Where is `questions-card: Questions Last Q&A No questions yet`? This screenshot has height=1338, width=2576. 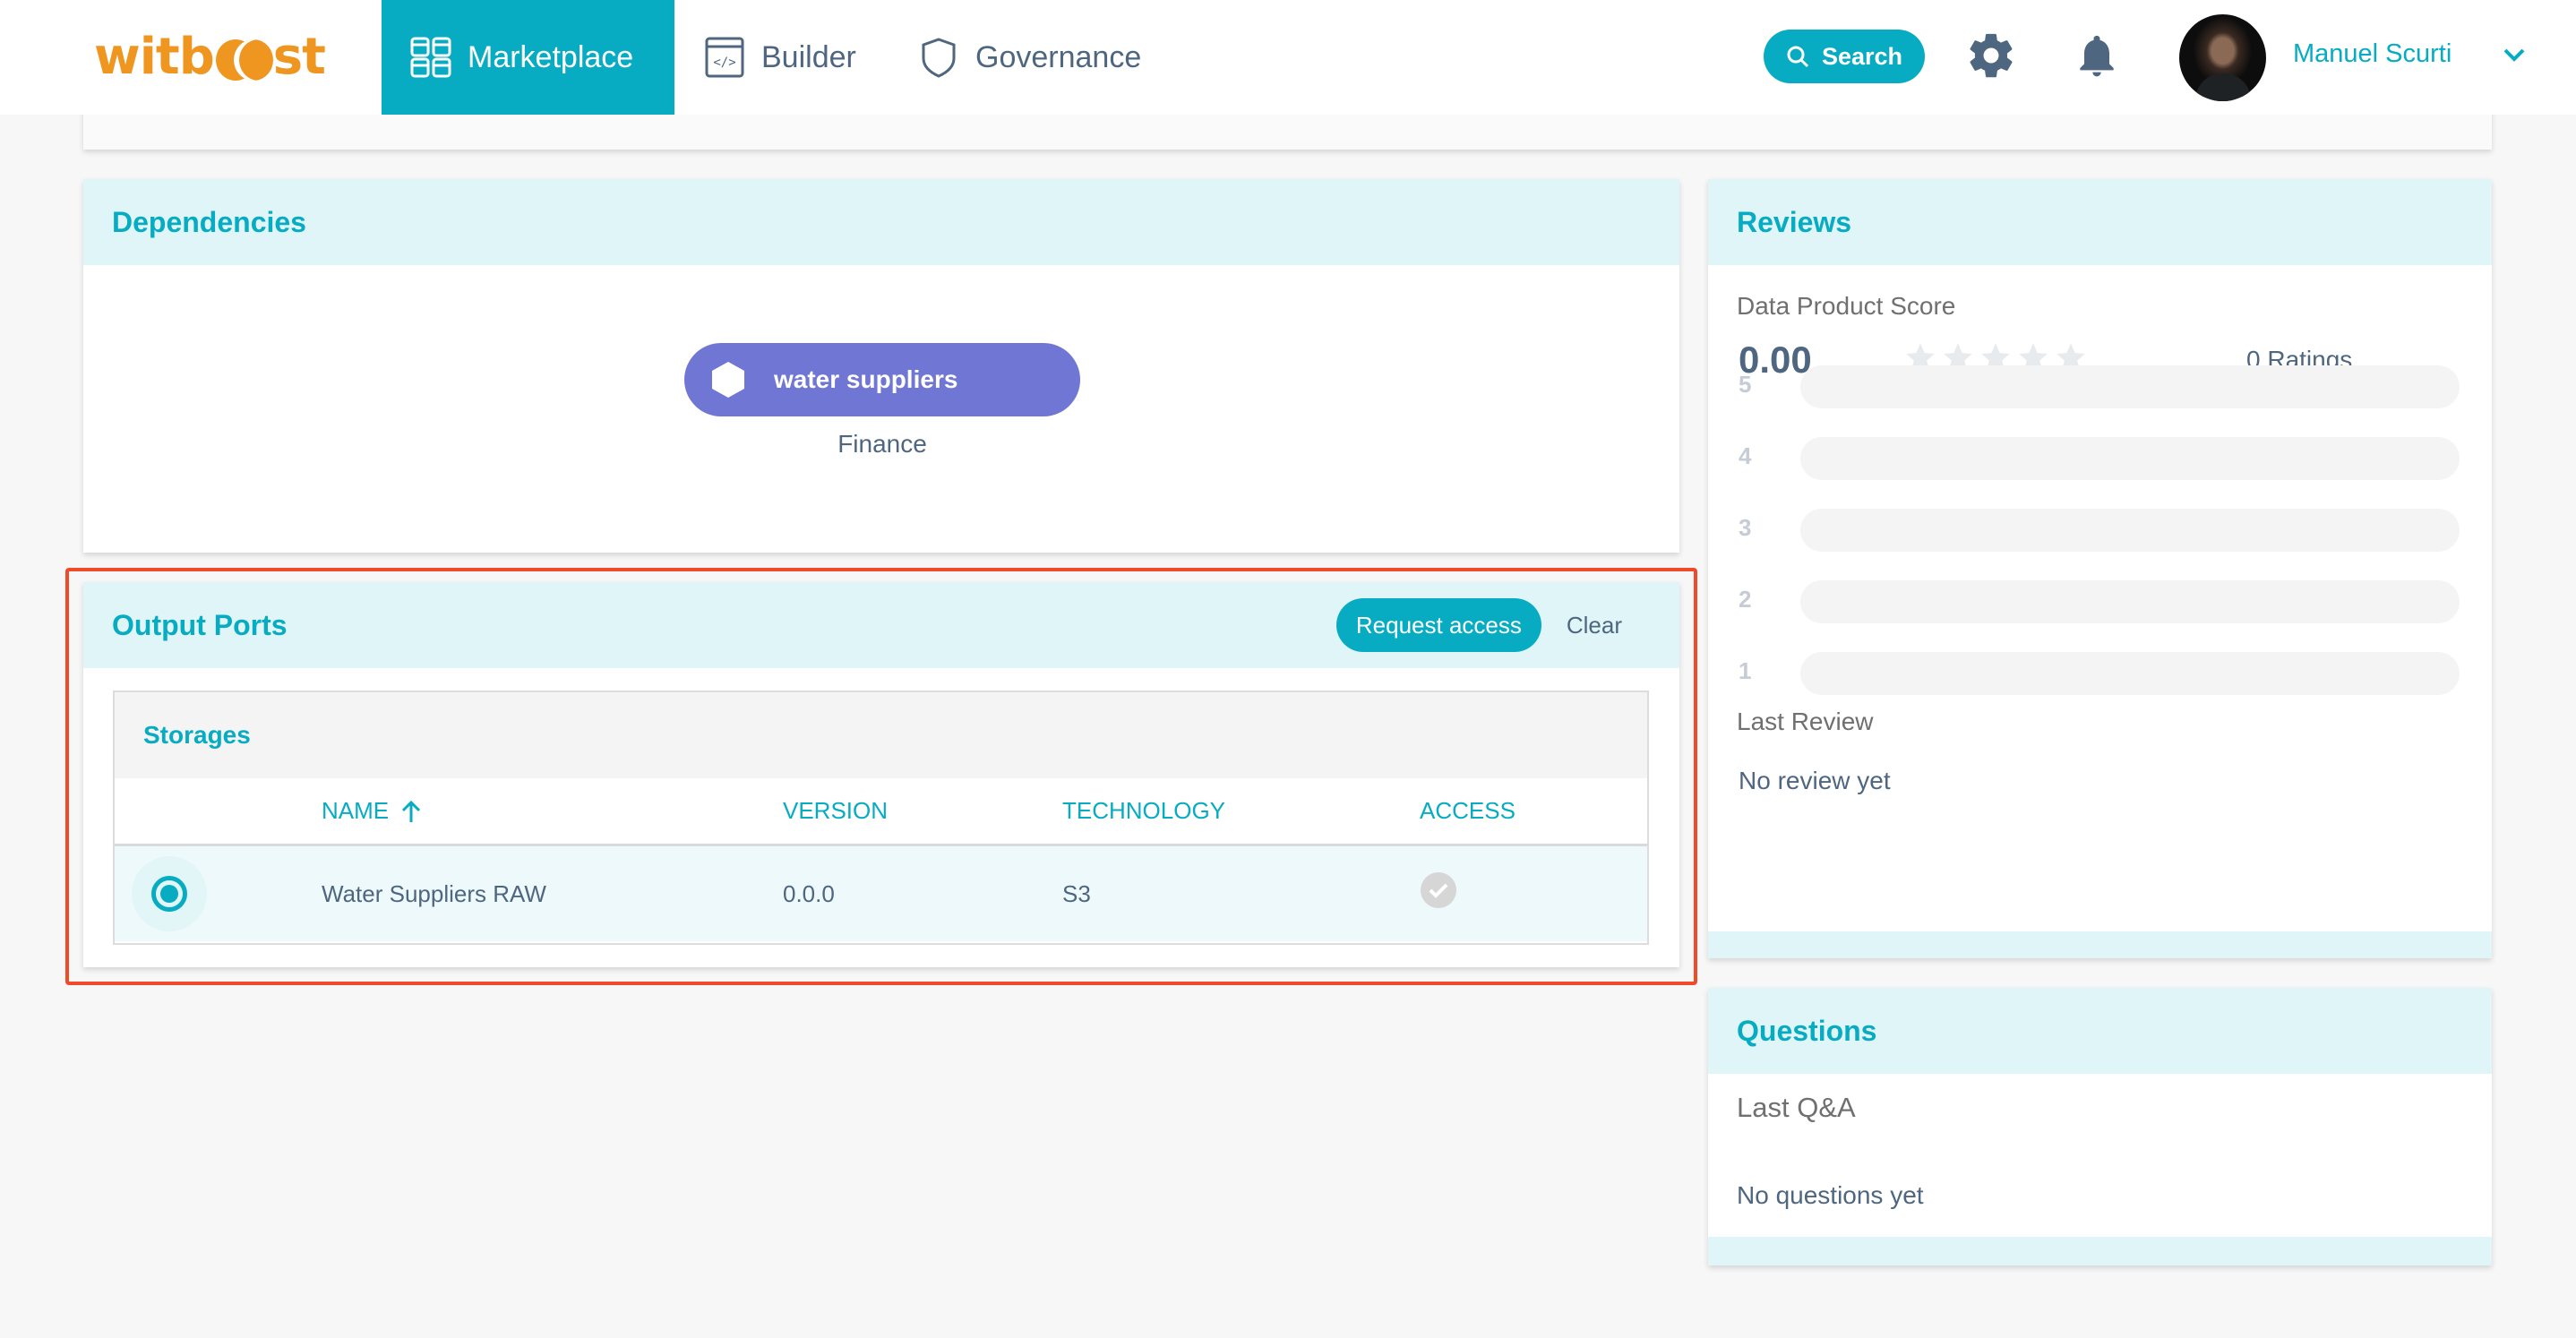 questions-card: Questions Last Q&A No questions yet is located at coordinates (2100, 1126).